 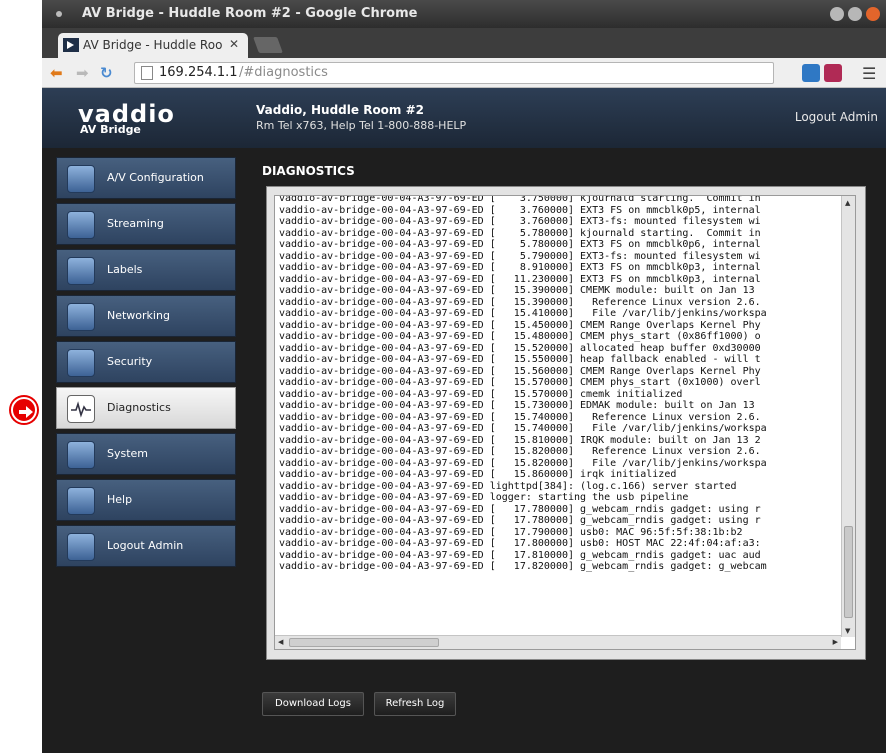 What do you see at coordinates (340, 110) in the screenshot?
I see `room-title: Vaddio, Huddle Room #2` at bounding box center [340, 110].